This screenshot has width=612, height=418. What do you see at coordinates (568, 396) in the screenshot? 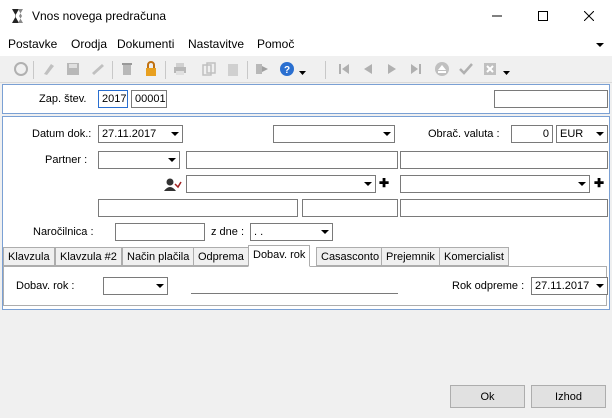
I see `izhod-button: Izhod` at bounding box center [568, 396].